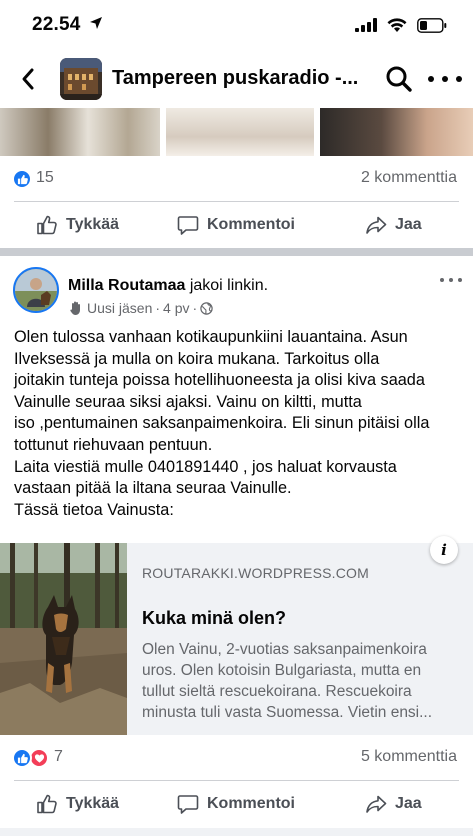  What do you see at coordinates (81, 79) in the screenshot?
I see `group-cover-thumbnail` at bounding box center [81, 79].